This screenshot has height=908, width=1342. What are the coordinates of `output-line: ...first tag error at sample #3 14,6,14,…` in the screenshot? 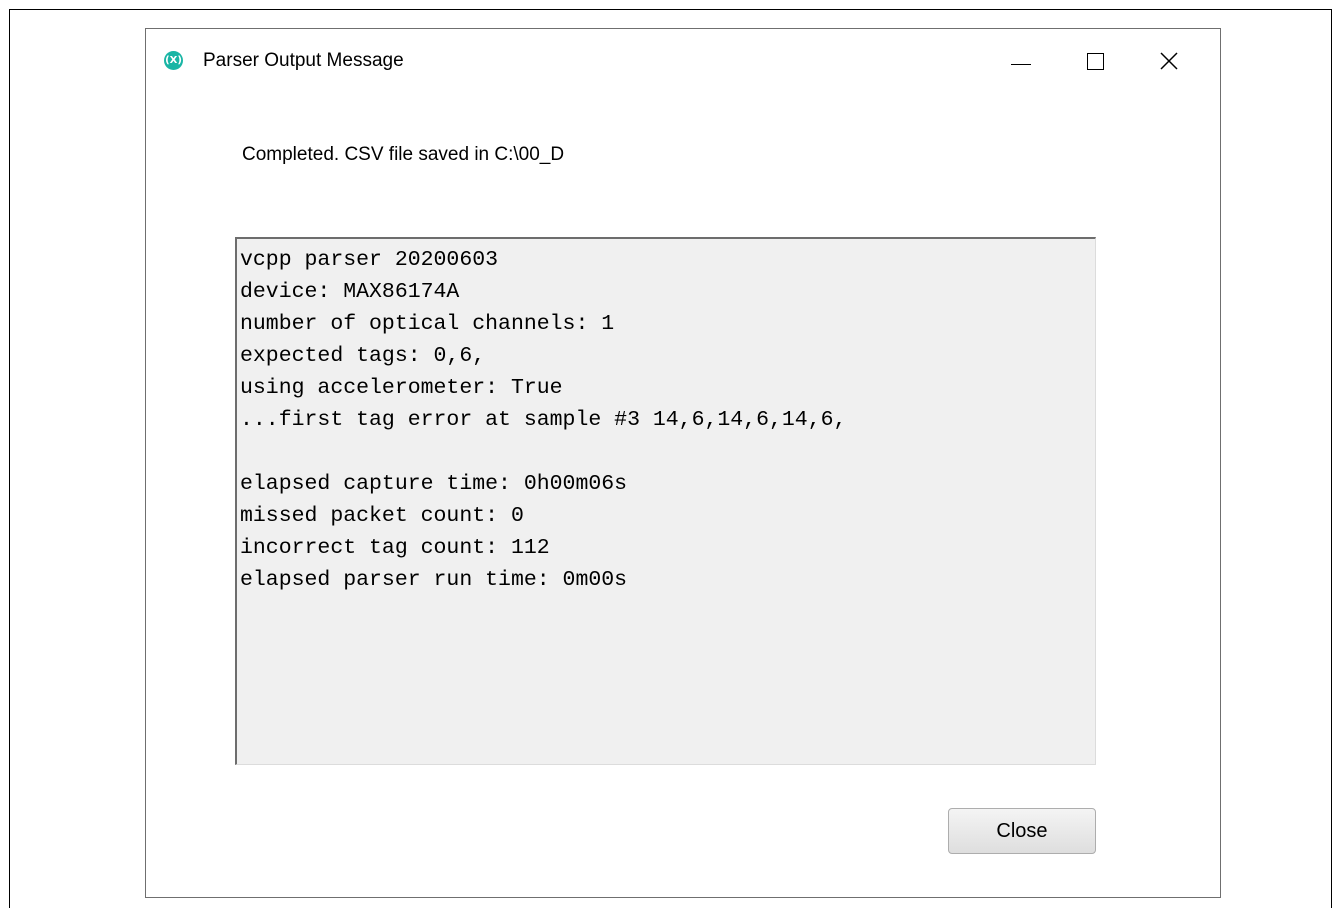 It's located at (543, 420).